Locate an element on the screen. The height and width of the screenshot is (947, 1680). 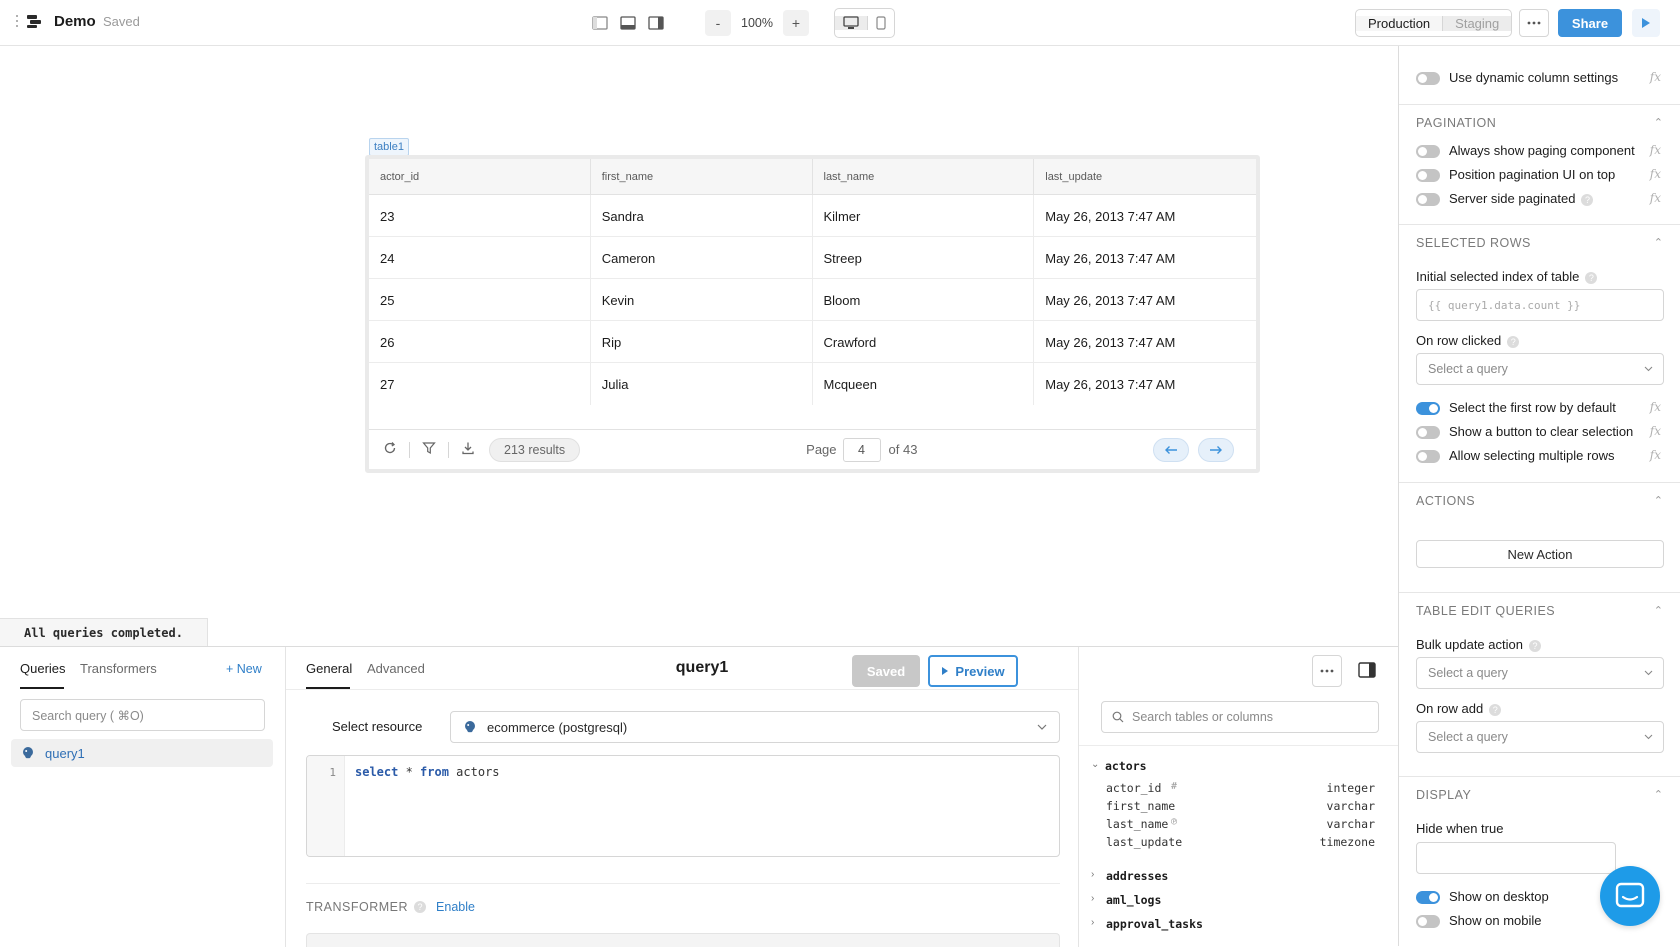
column-header: first_name is located at coordinates (702, 177).